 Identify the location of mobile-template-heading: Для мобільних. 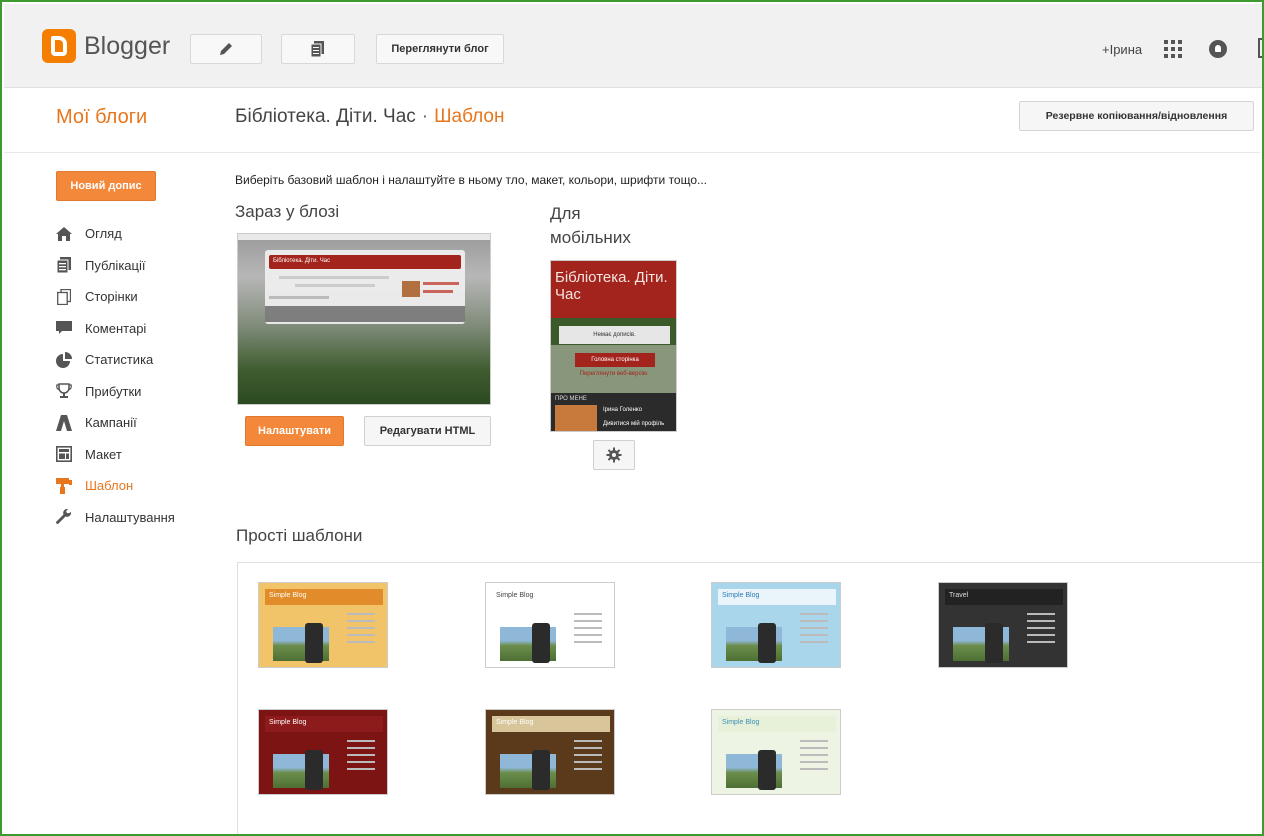
(590, 225).